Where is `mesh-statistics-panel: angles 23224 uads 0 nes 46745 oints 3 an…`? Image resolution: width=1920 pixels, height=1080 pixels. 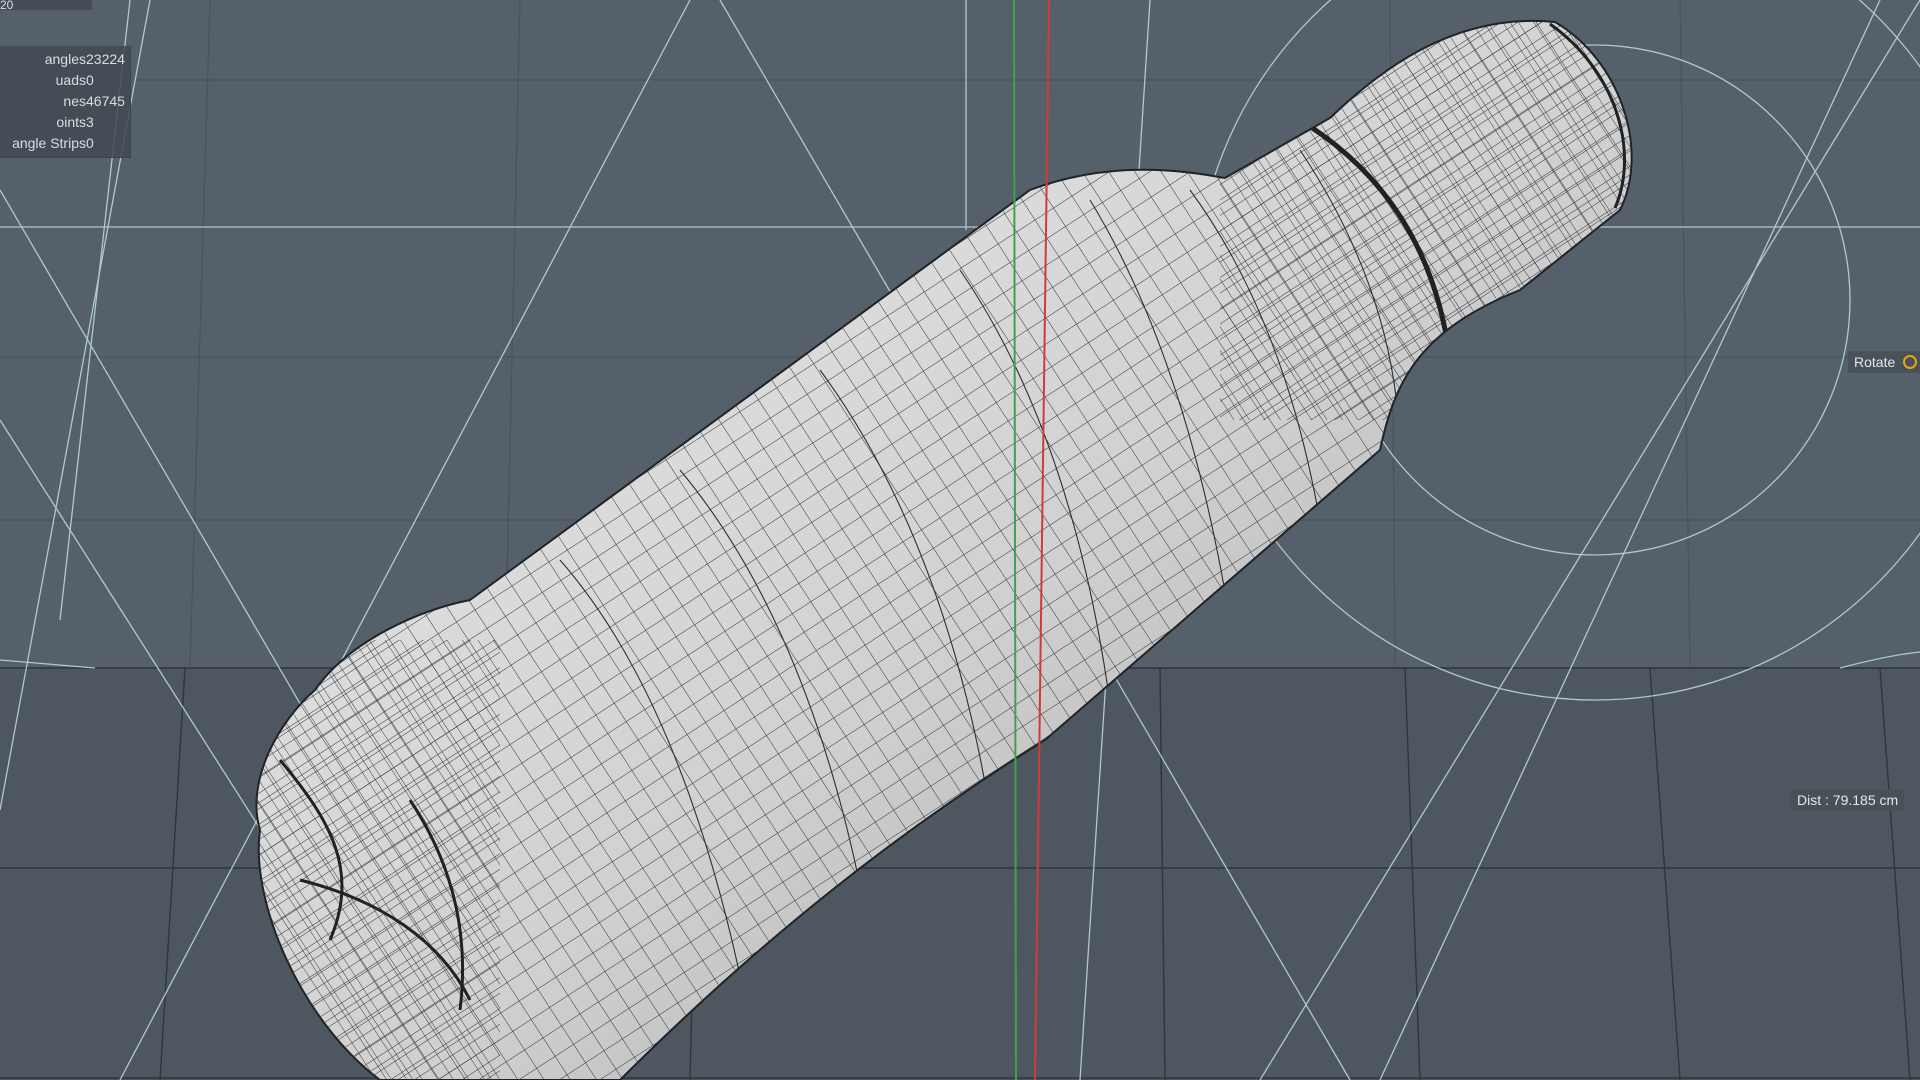 mesh-statistics-panel: angles 23224 uads 0 nes 46745 oints 3 an… is located at coordinates (65, 102).